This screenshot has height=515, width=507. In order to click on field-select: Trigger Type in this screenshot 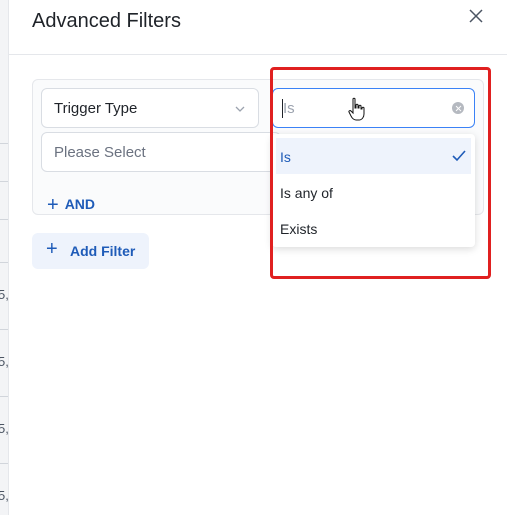, I will do `click(150, 108)`.